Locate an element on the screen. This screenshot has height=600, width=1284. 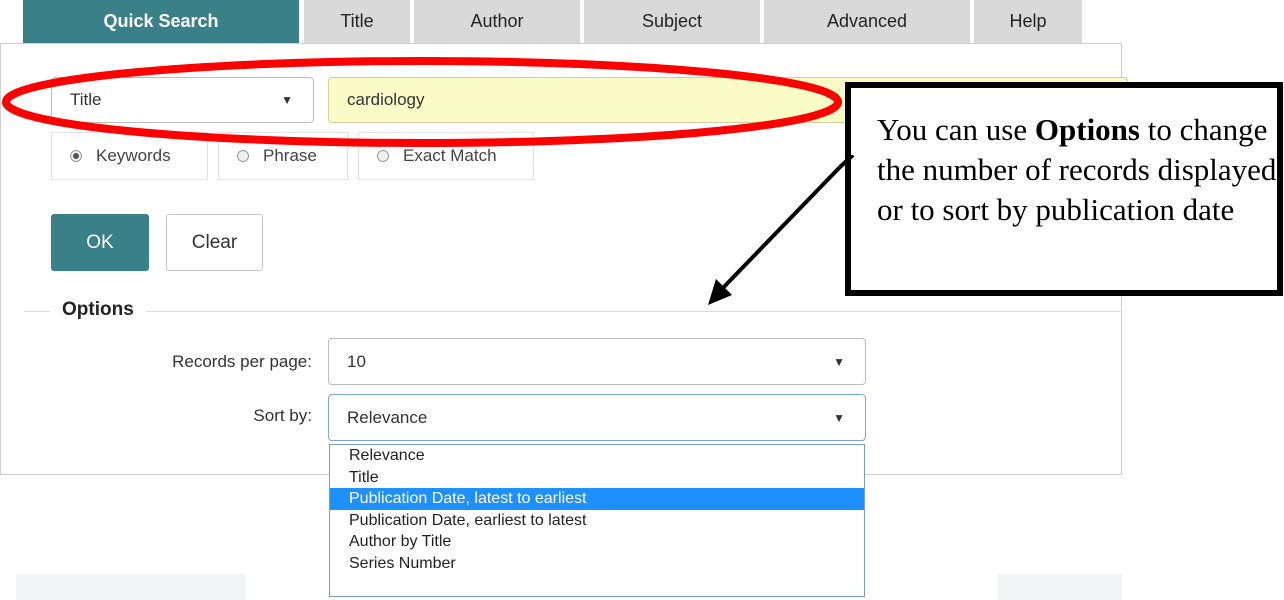
callout-text-bold: Options is located at coordinates (1087, 129).